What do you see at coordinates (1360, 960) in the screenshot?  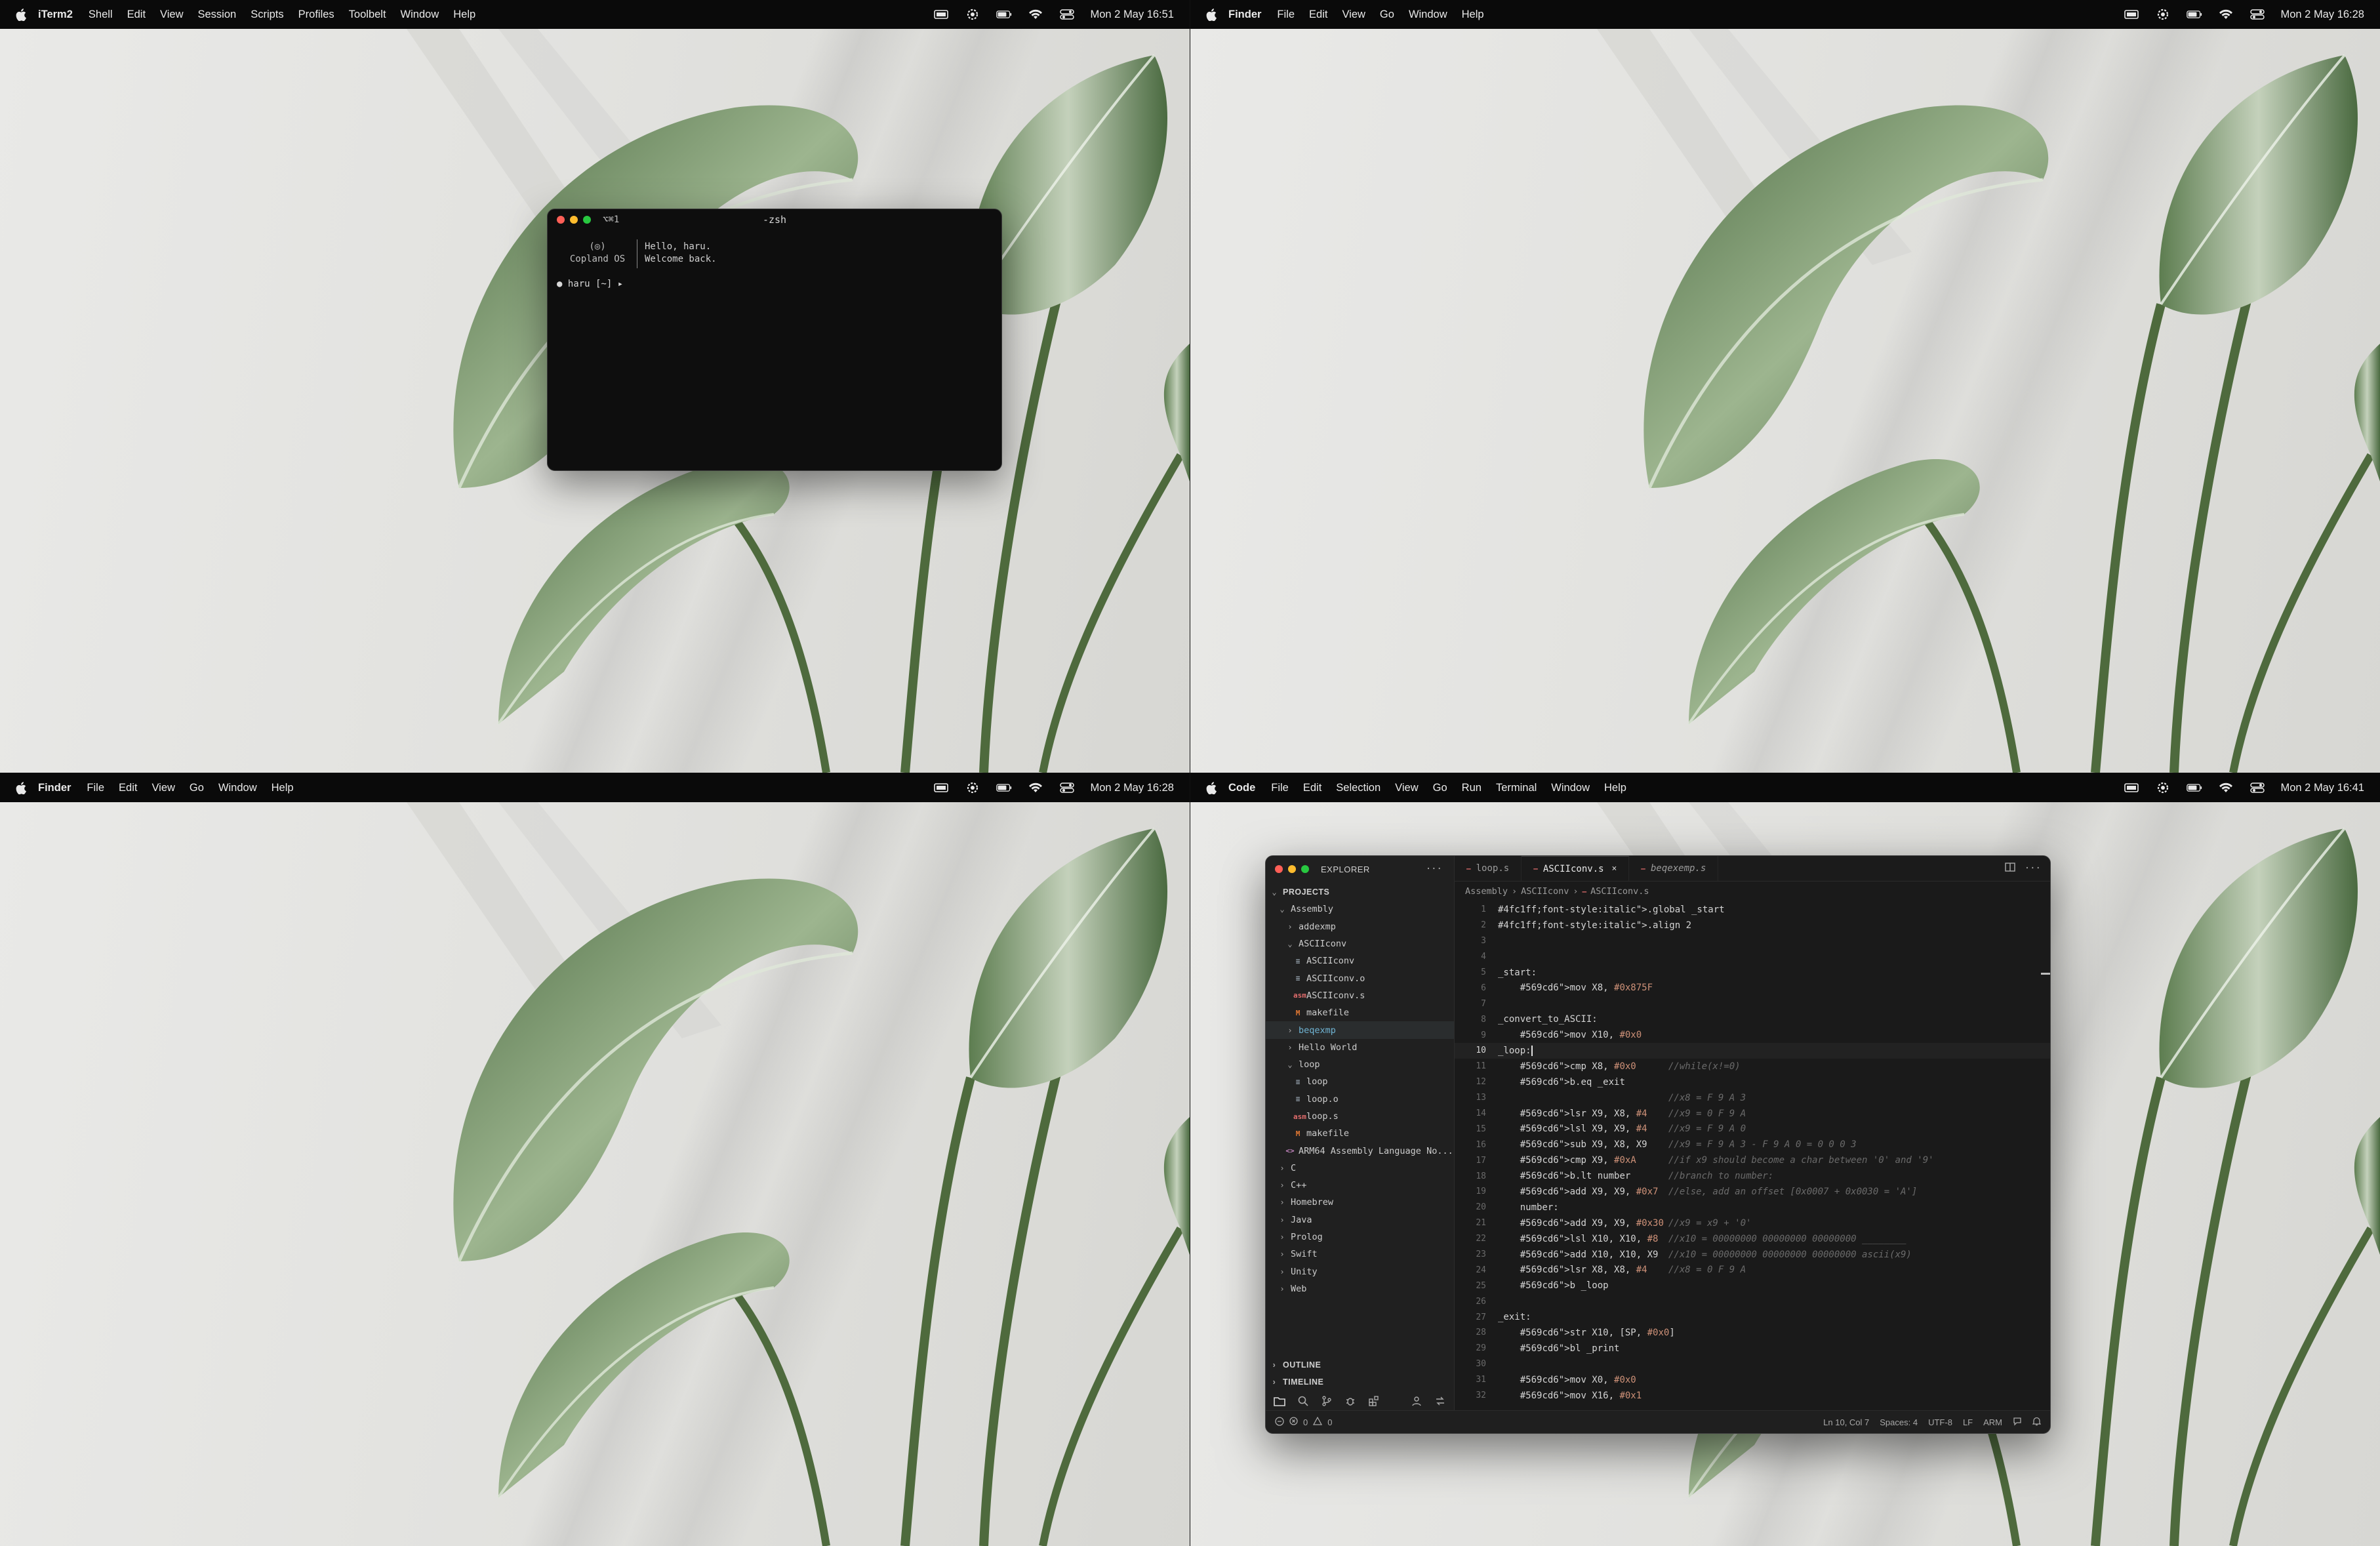 I see `tree-file: ≡ ASCIIconv` at bounding box center [1360, 960].